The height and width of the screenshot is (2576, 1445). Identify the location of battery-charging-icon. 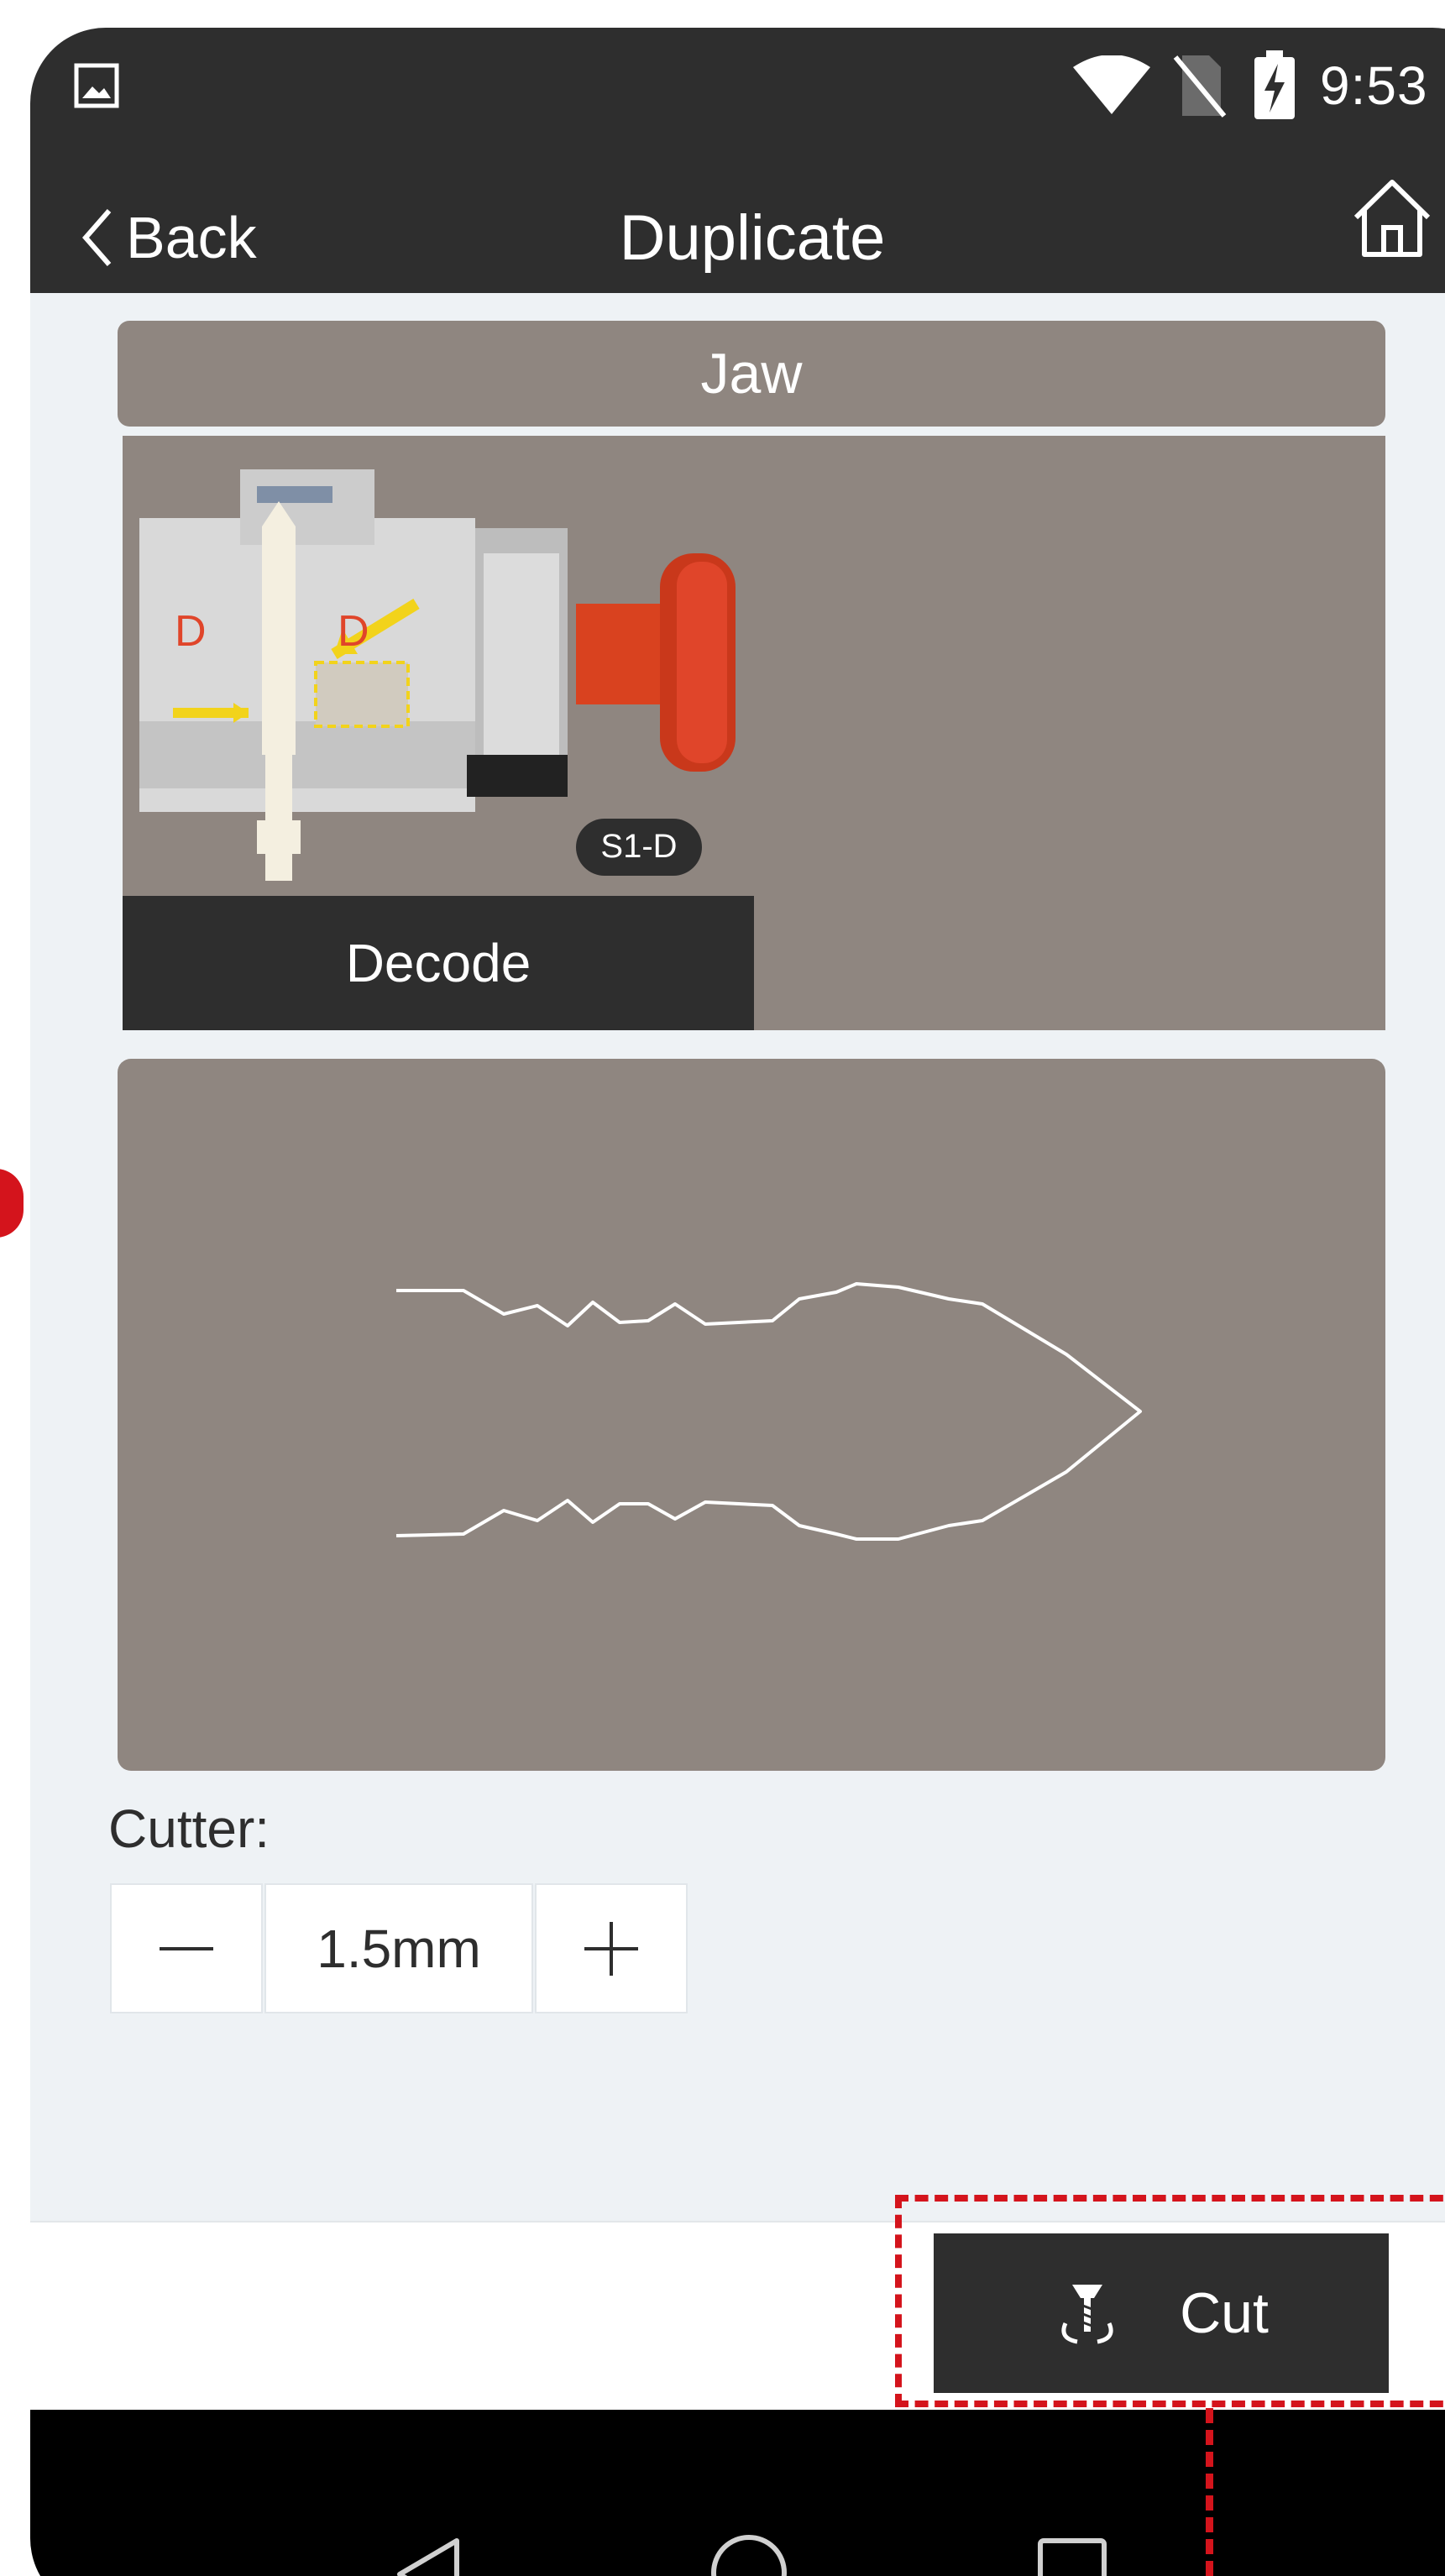
(1274, 85).